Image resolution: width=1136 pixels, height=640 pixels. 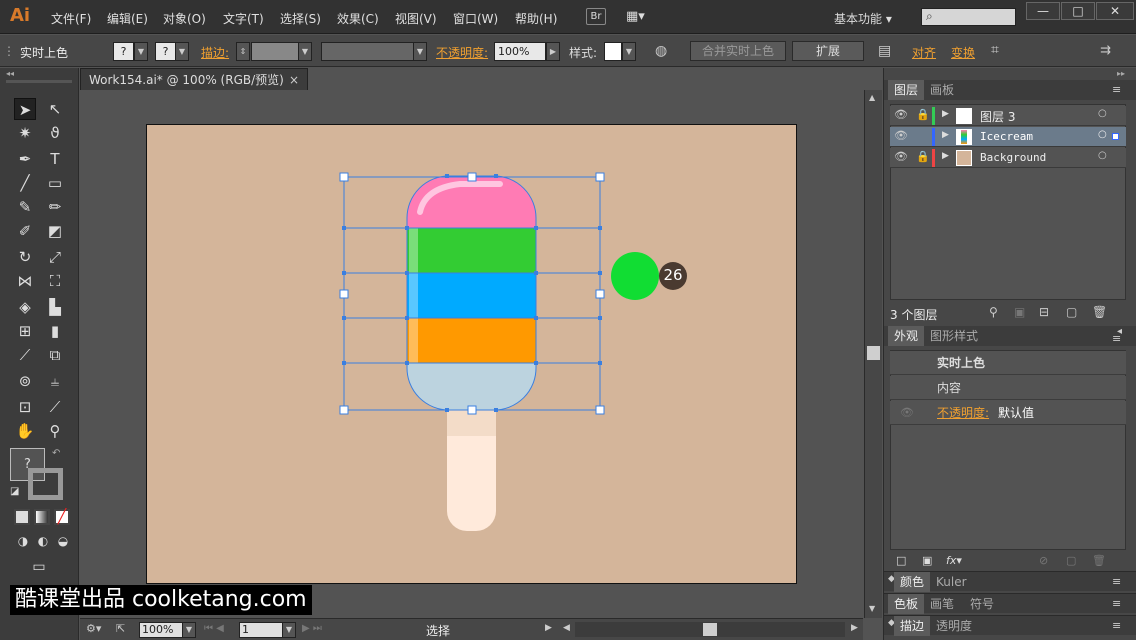 What do you see at coordinates (243, 18) in the screenshot?
I see `menu-type: 文字(T)` at bounding box center [243, 18].